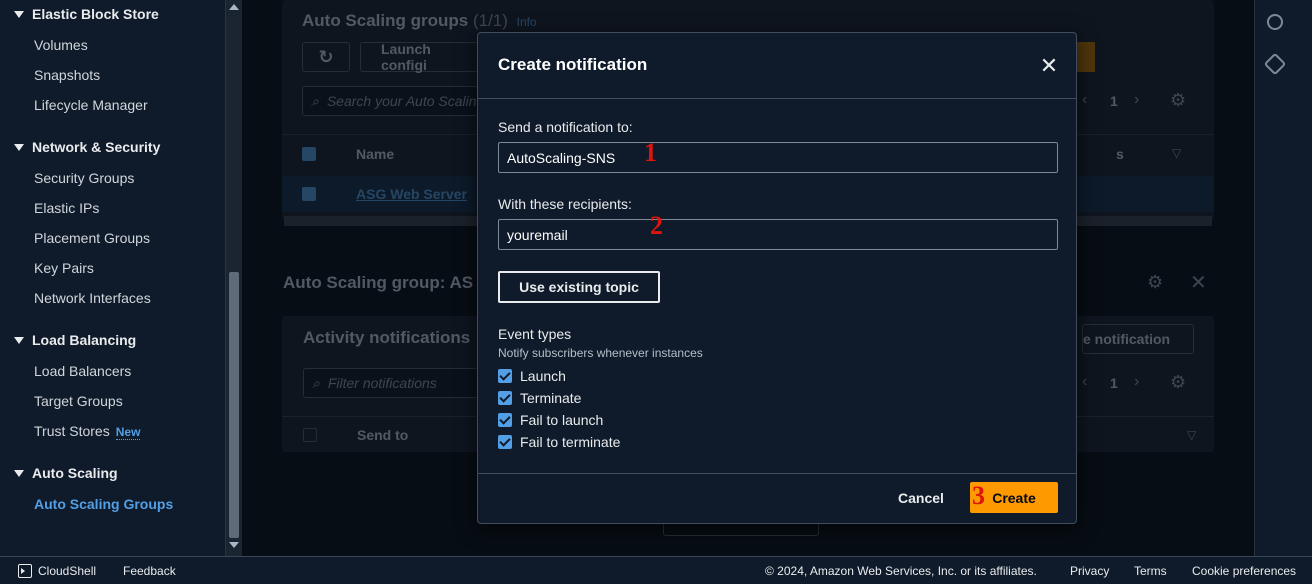 Image resolution: width=1312 pixels, height=584 pixels. Describe the element at coordinates (1150, 571) in the screenshot. I see `terms-link: Terms` at that location.